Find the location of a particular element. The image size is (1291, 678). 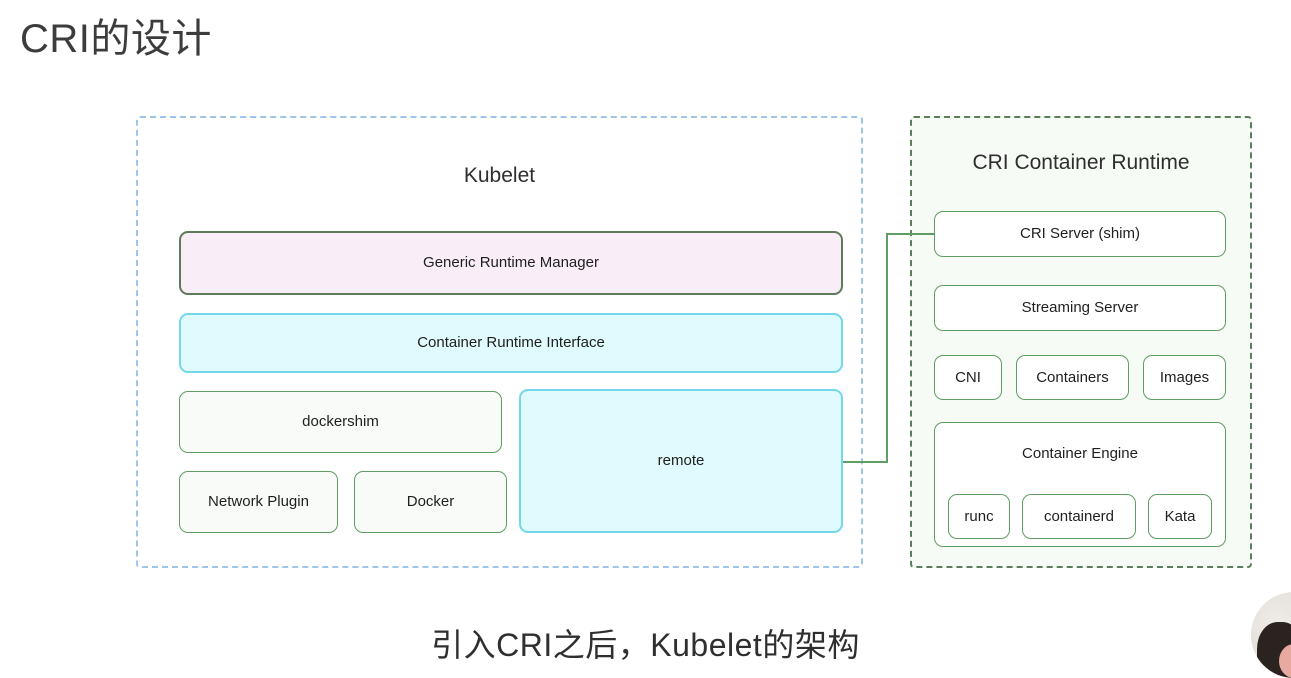

node-label: CNI is located at coordinates (968, 377).